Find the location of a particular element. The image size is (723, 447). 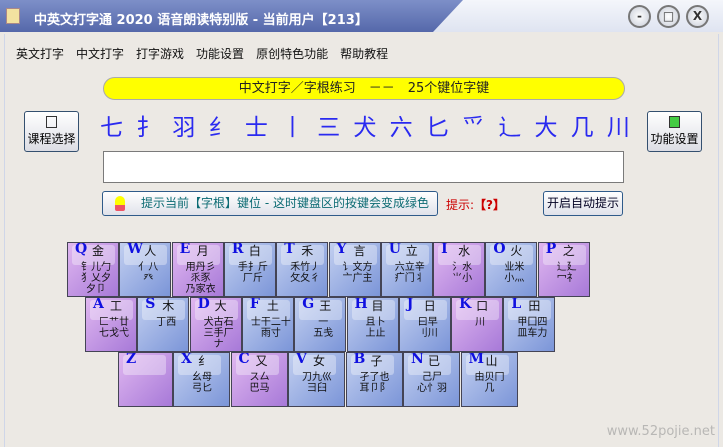

key-main-radical: 立 is located at coordinates (411, 251).